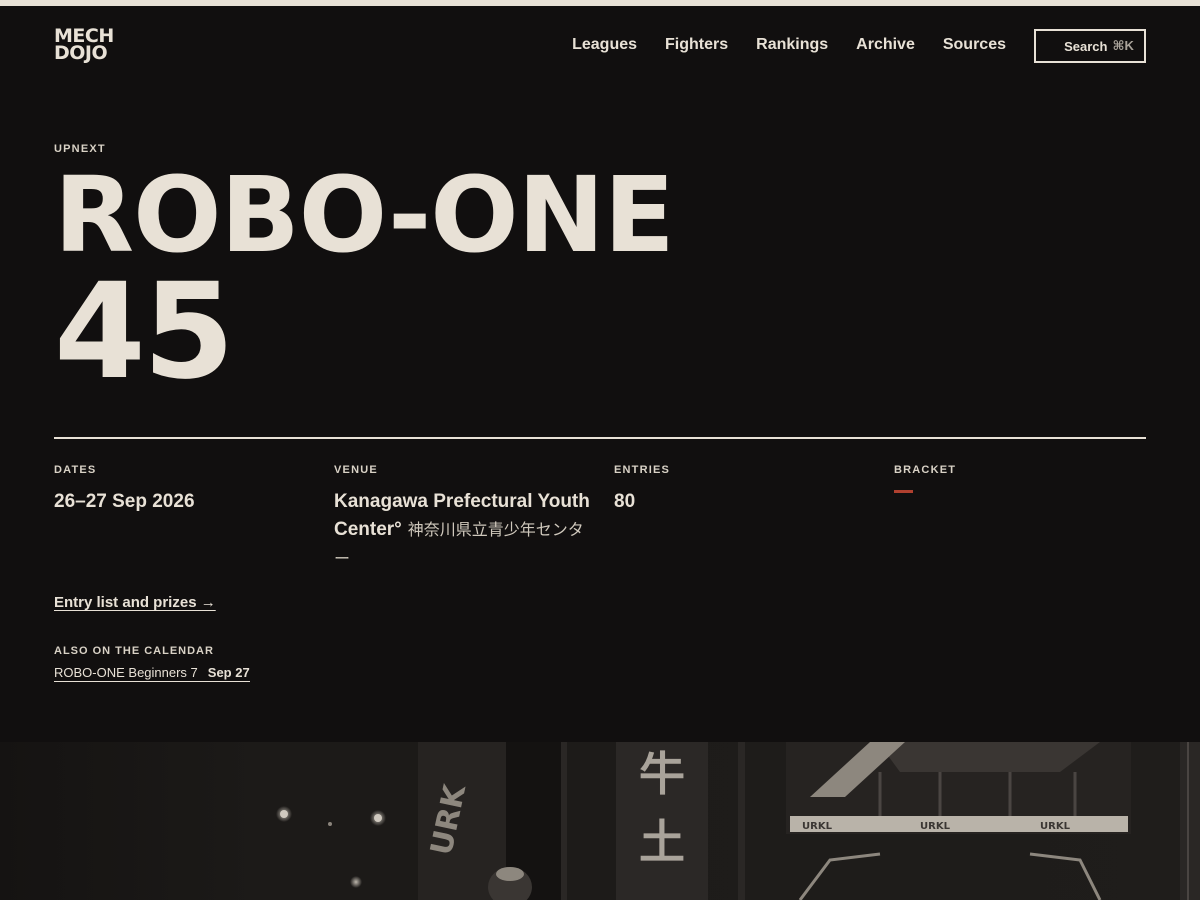 This screenshot has width=1200, height=900. What do you see at coordinates (1086, 46) in the screenshot?
I see `search-label: Search` at bounding box center [1086, 46].